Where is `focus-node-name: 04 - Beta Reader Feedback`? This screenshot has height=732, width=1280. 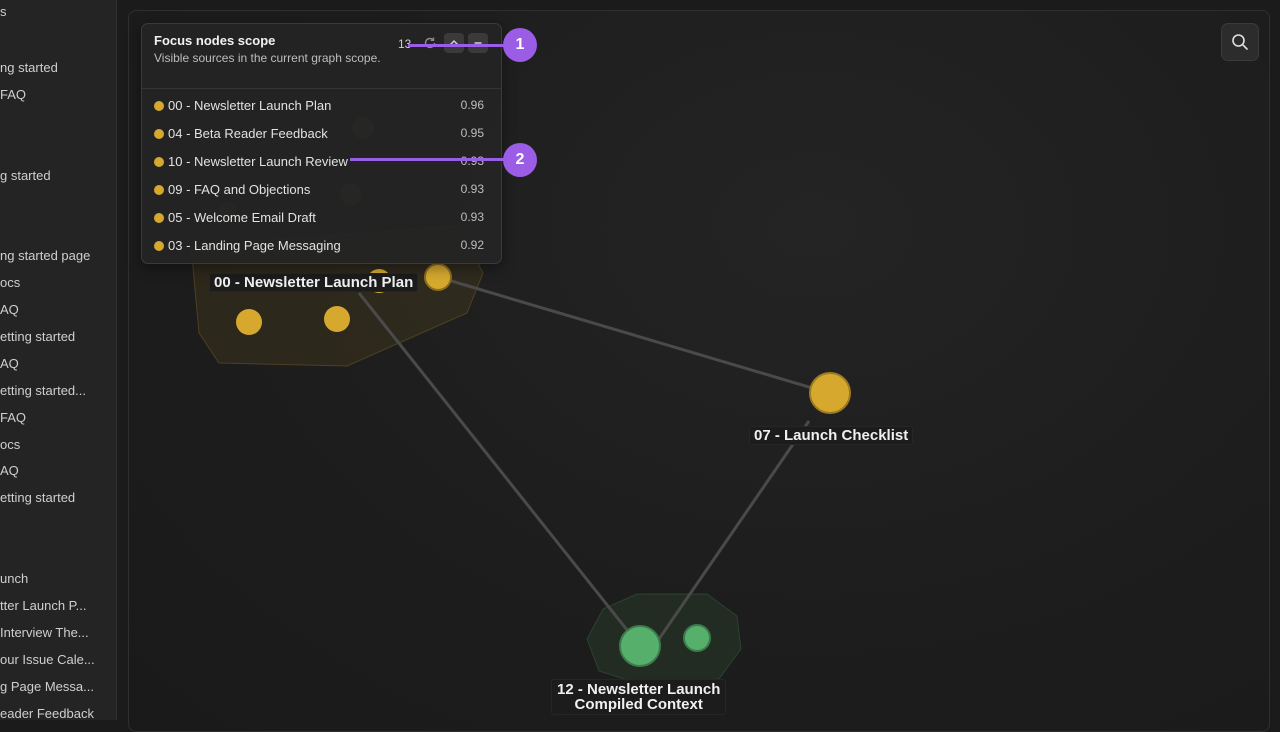 focus-node-name: 04 - Beta Reader Feedback is located at coordinates (248, 133).